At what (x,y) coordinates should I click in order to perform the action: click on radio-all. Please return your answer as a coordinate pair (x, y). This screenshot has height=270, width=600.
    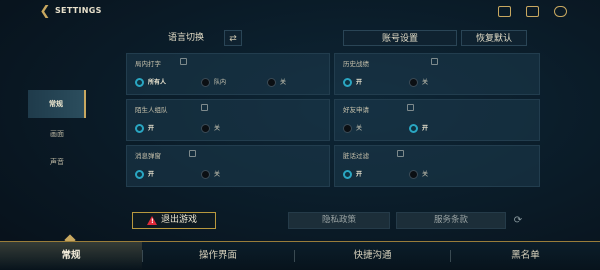
    Looking at the image, I should click on (139, 82).